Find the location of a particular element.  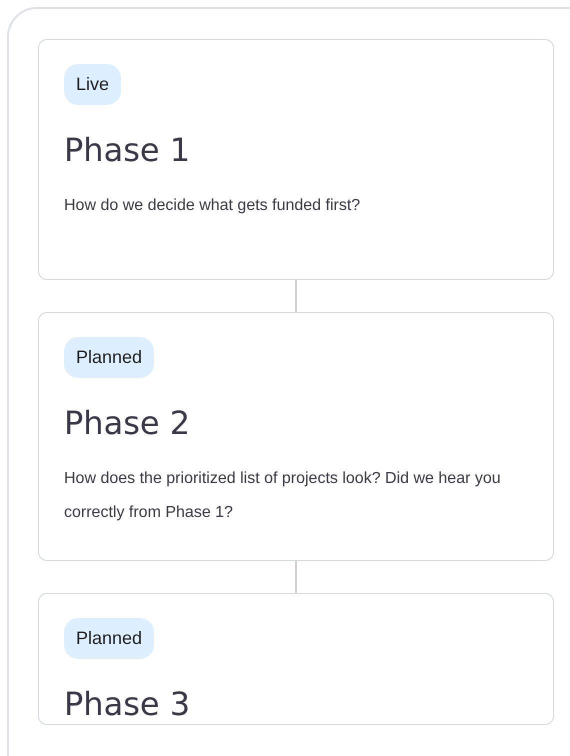

phase-description: How do we decide what gets funded first? is located at coordinates (213, 206).